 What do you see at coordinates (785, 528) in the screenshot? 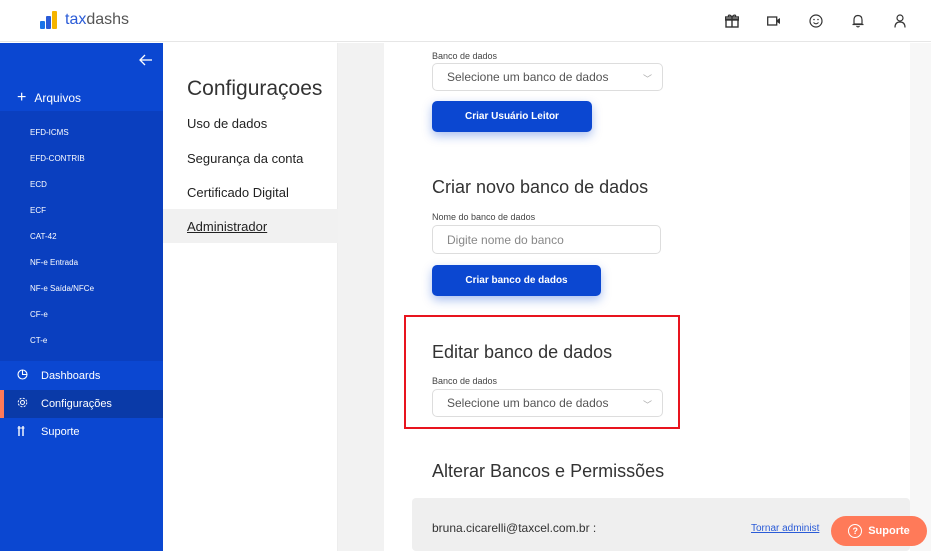
I see `tornar-admin-link: Tornar administ` at bounding box center [785, 528].